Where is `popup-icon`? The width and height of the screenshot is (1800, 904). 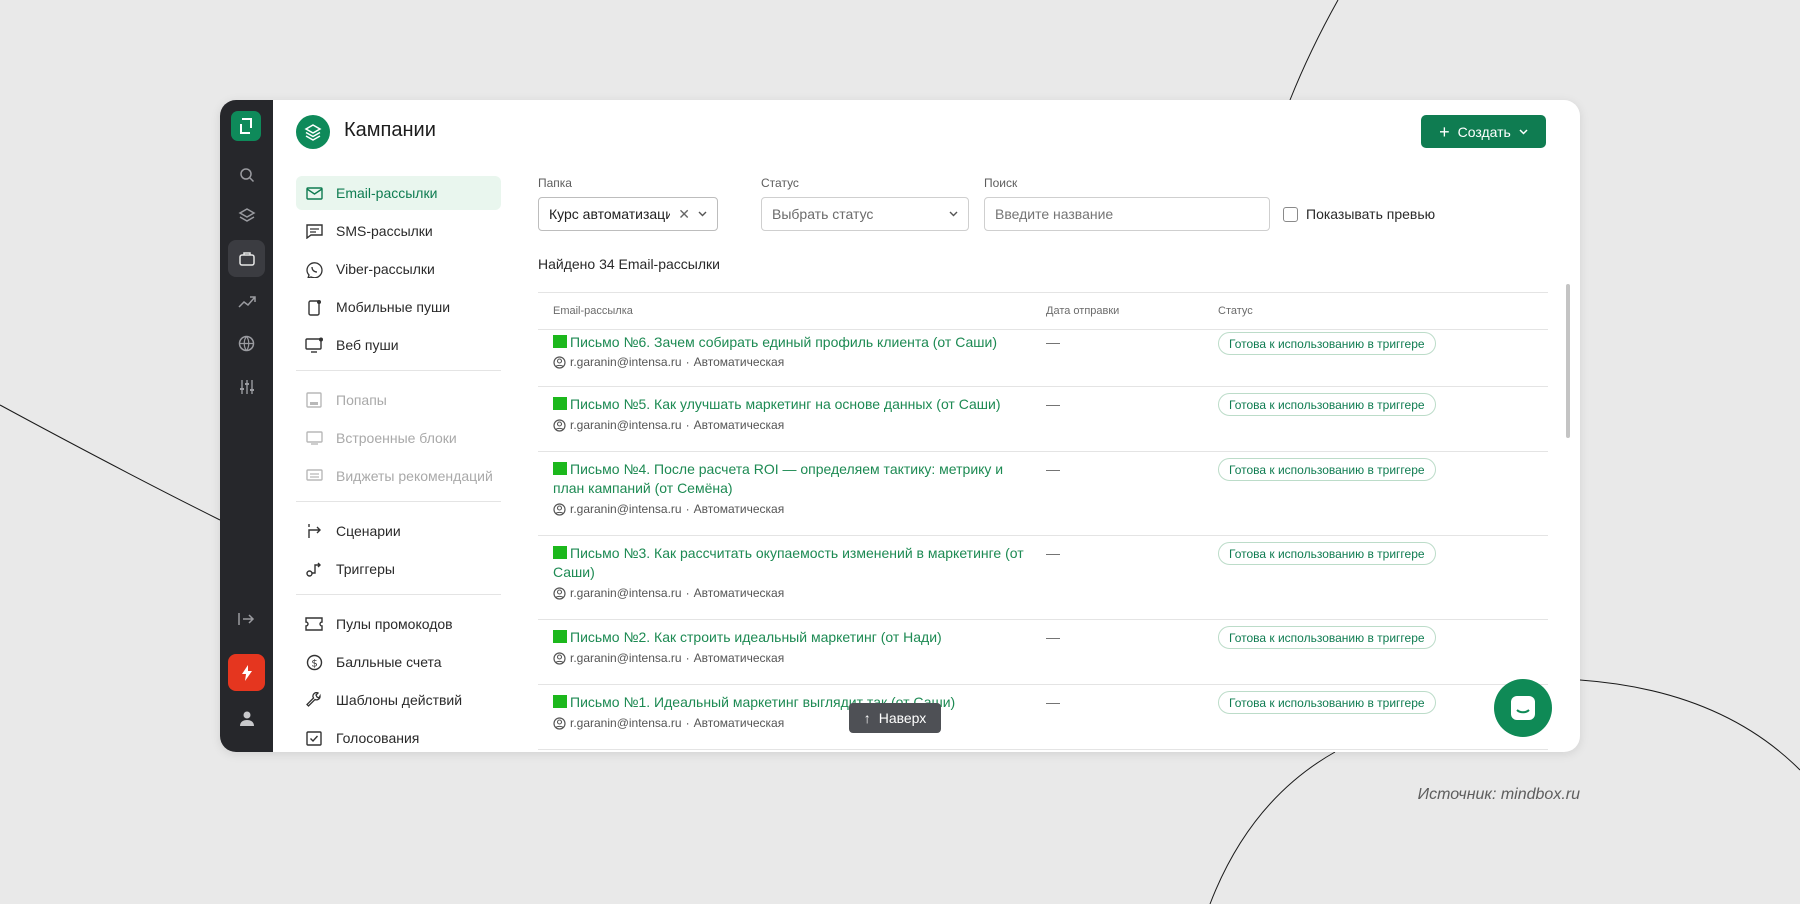 popup-icon is located at coordinates (314, 400).